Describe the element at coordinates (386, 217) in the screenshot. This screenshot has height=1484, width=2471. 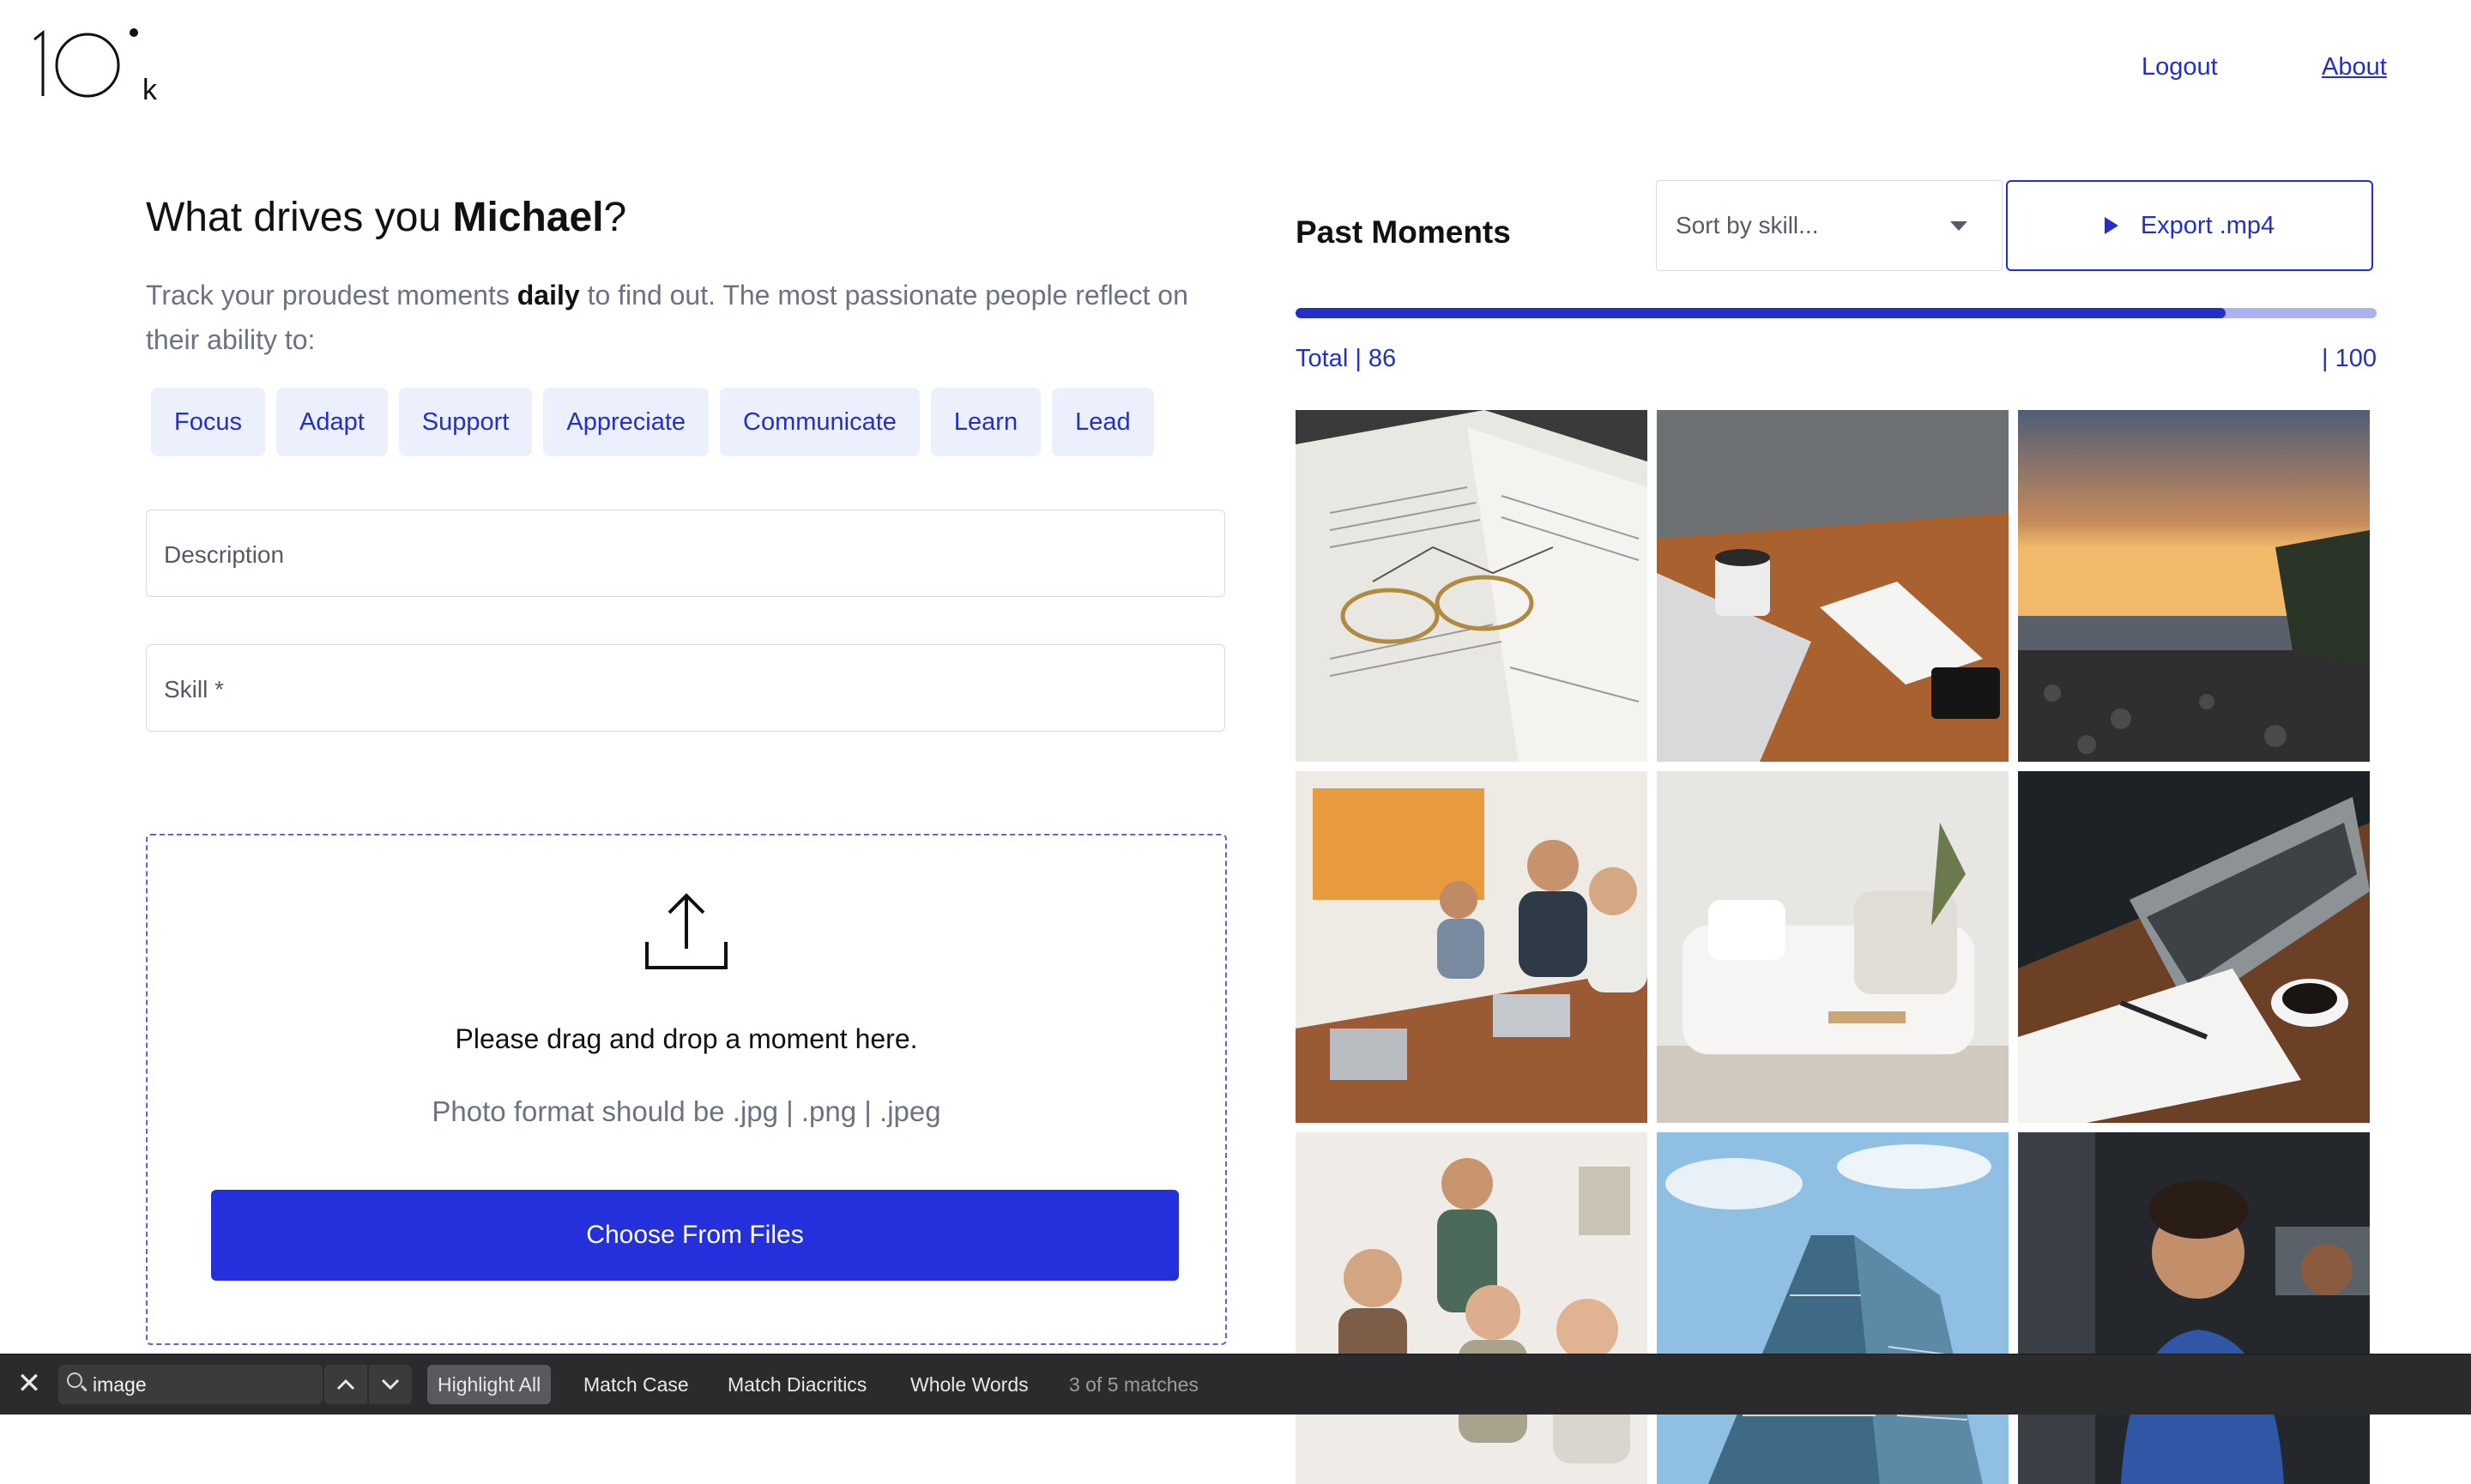
I see `page-title: What drives you Michael?` at that location.